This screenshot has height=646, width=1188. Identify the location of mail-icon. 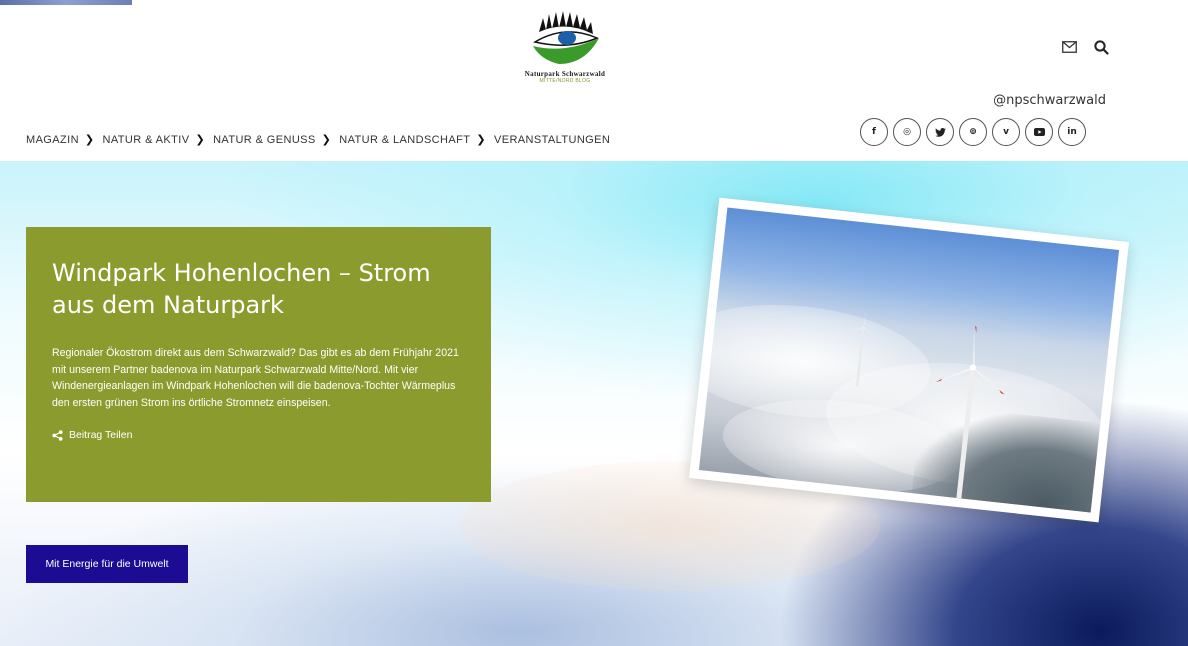
(1069, 47).